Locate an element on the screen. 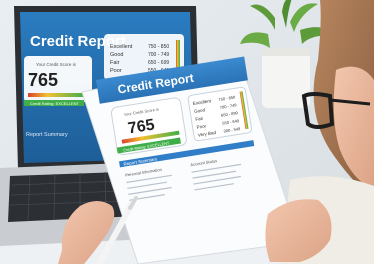  screen-gauge-label: Your Credit Score is is located at coordinates (56, 64).